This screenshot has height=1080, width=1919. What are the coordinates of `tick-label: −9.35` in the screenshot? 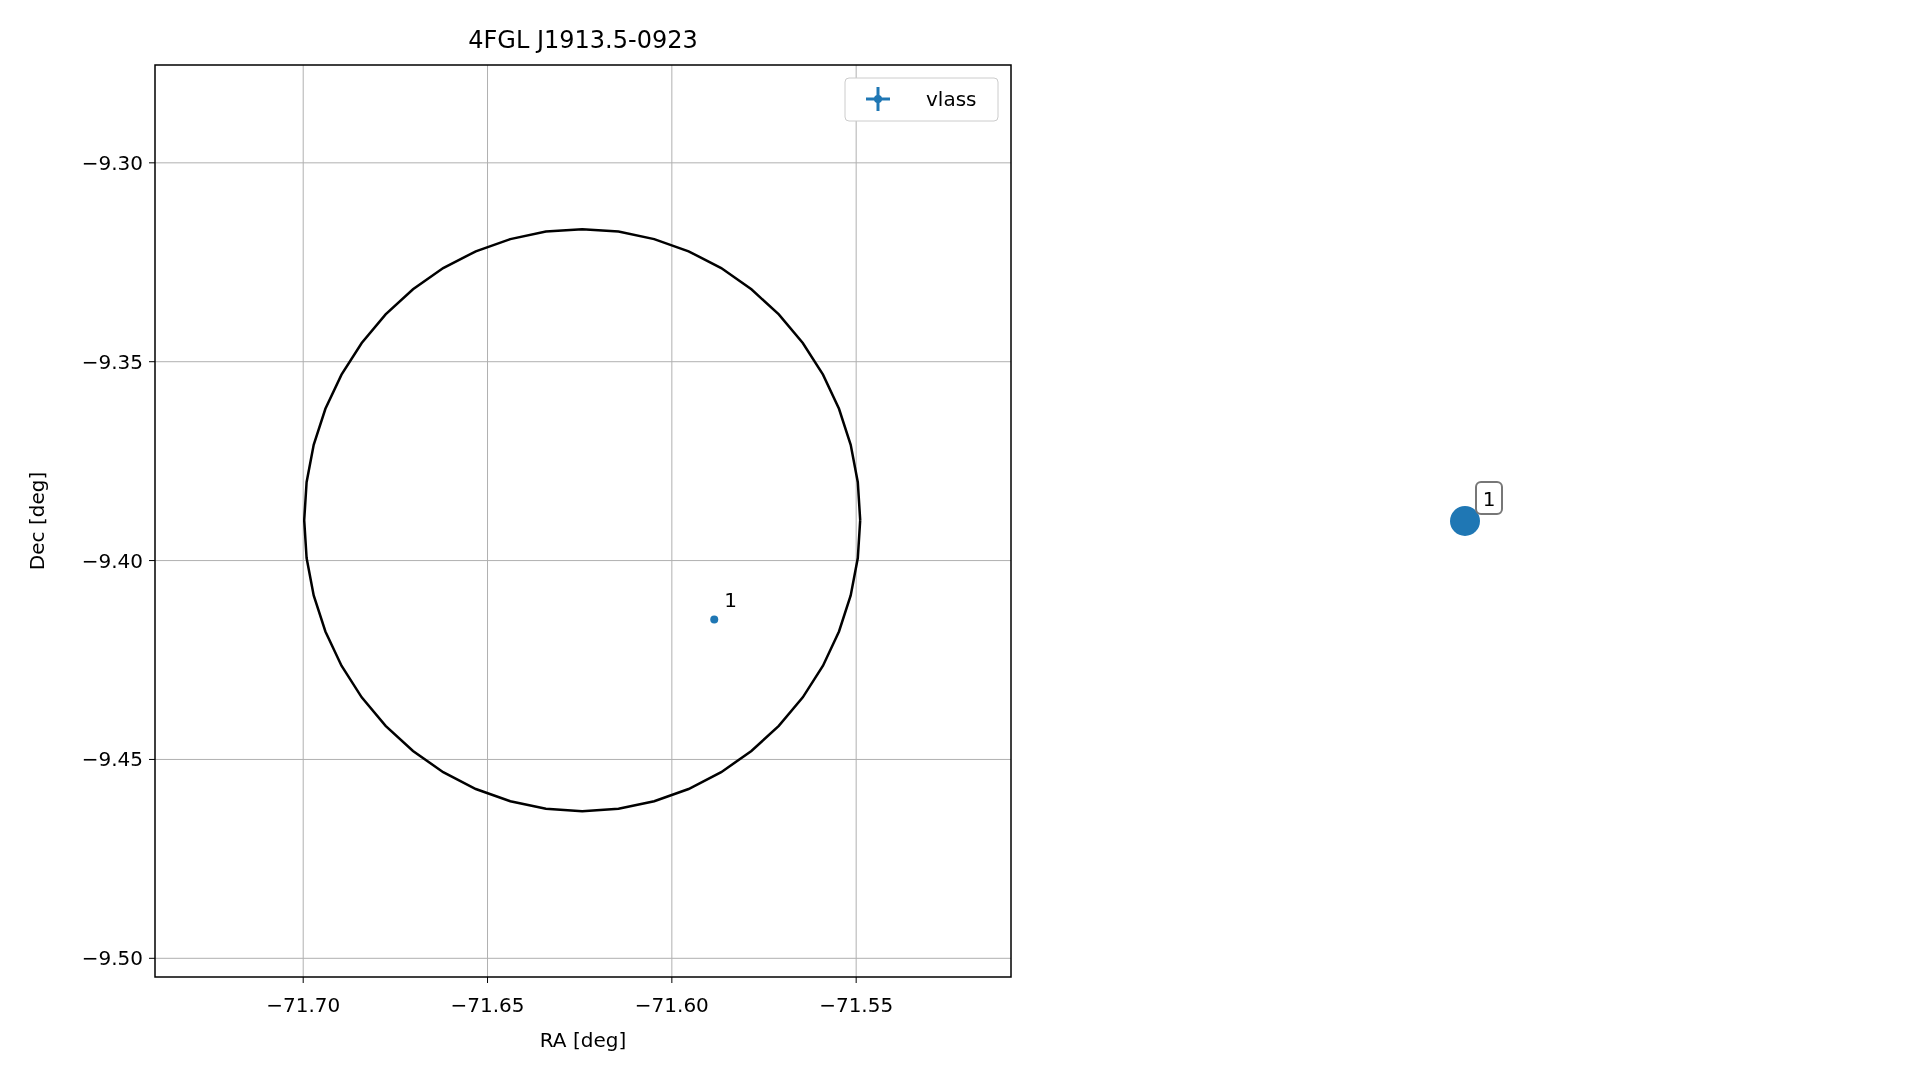 It's located at (112, 361).